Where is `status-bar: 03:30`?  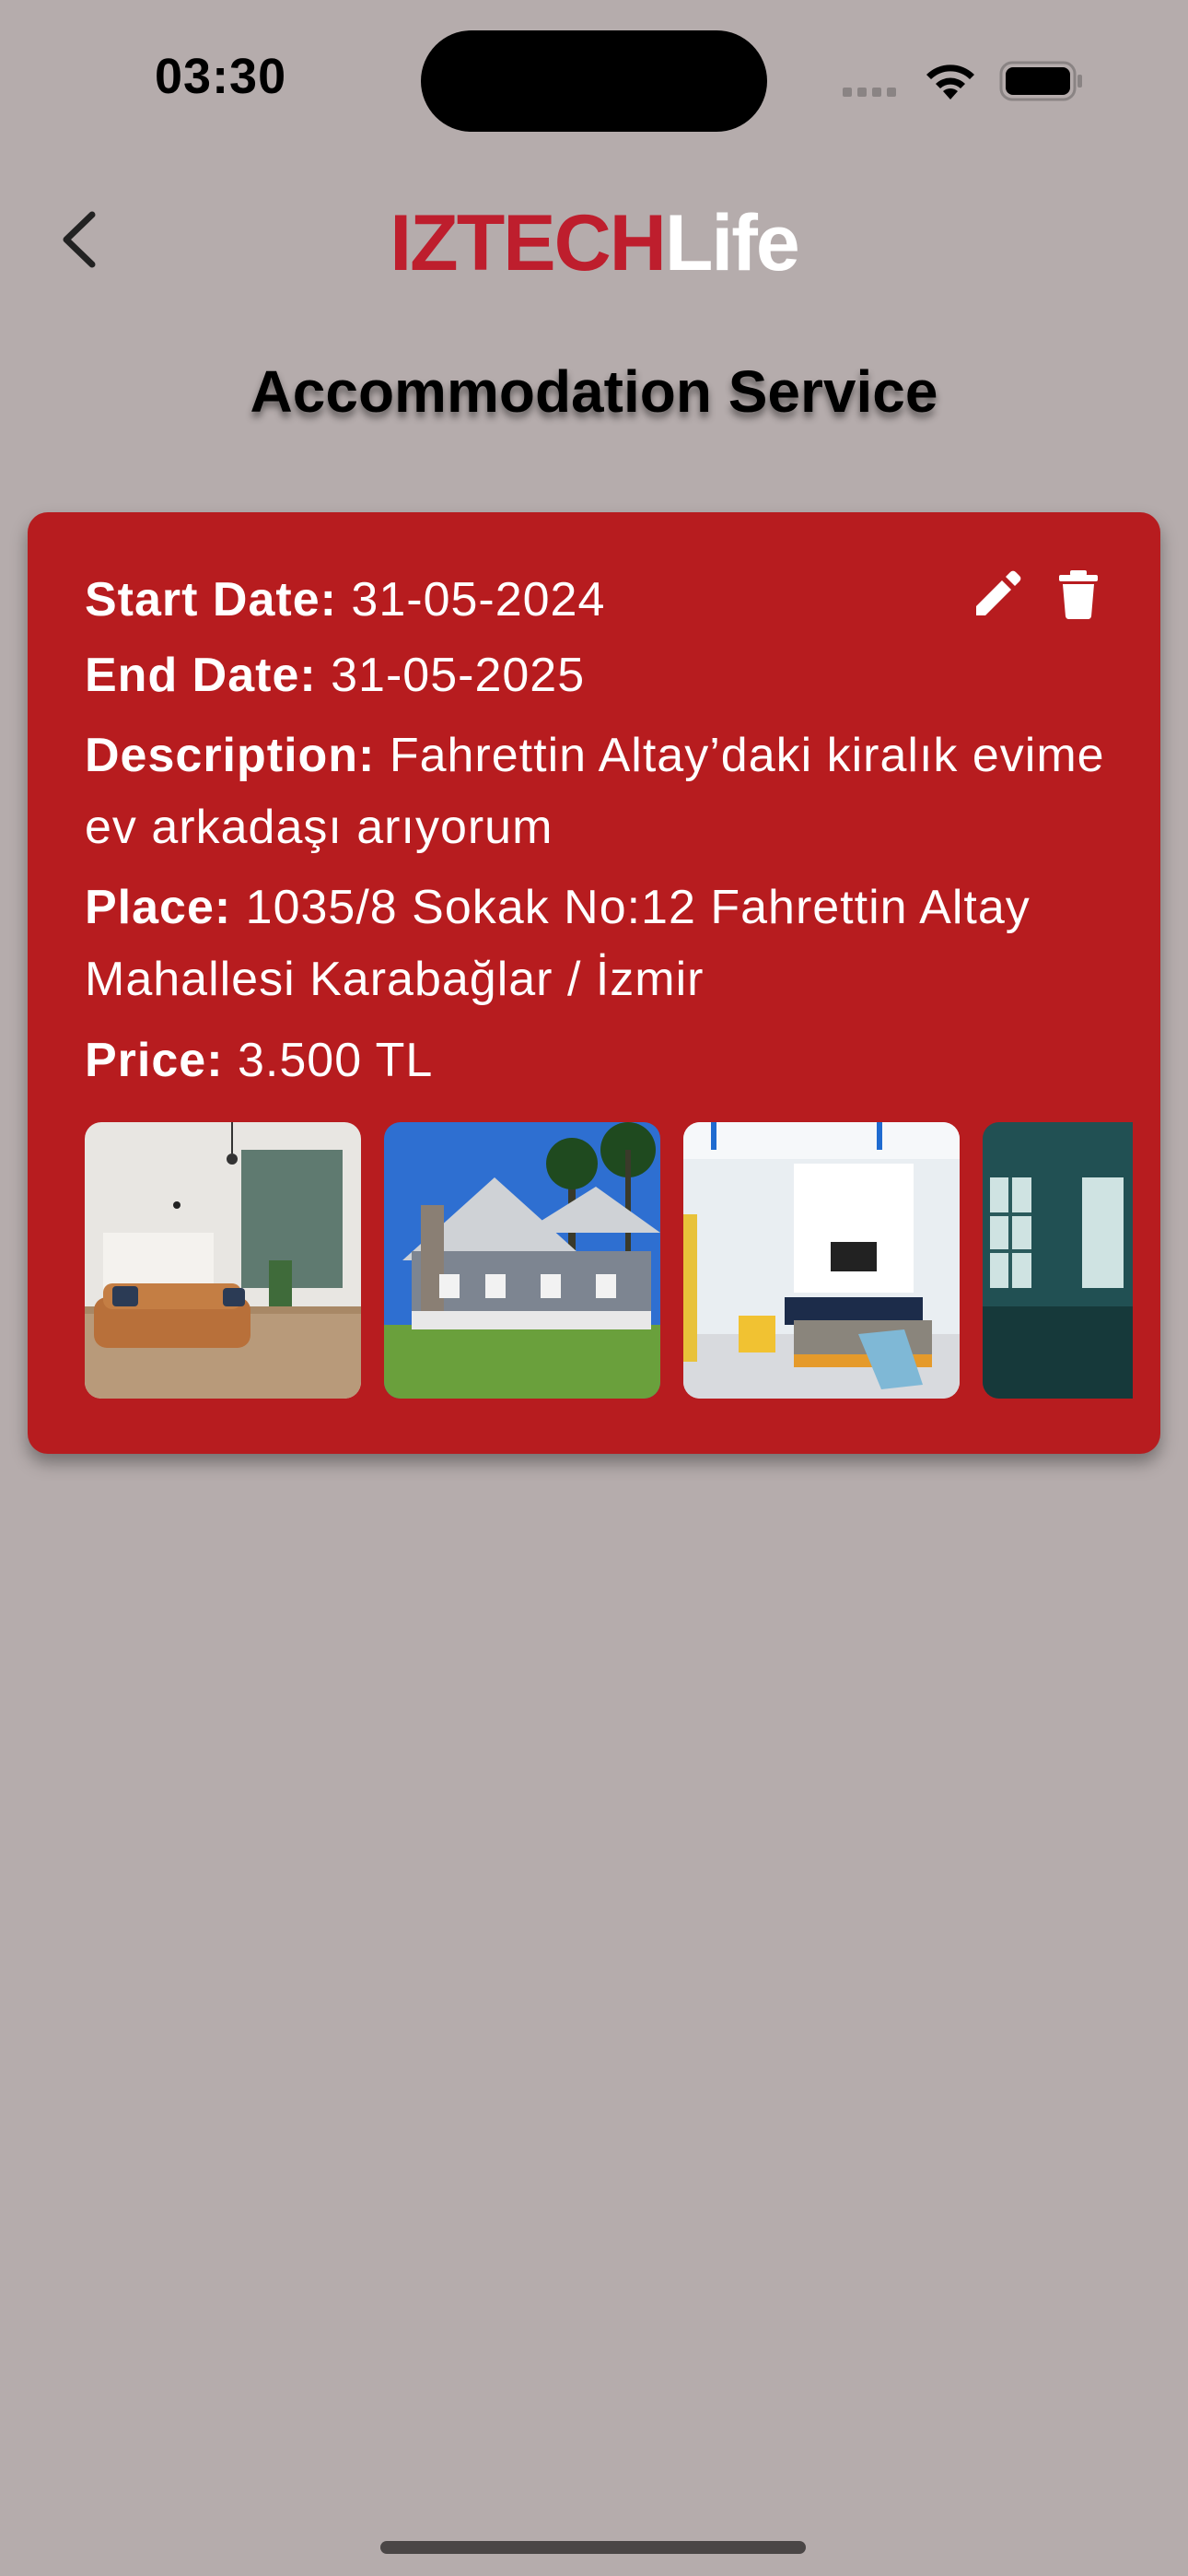 status-bar: 03:30 is located at coordinates (594, 78).